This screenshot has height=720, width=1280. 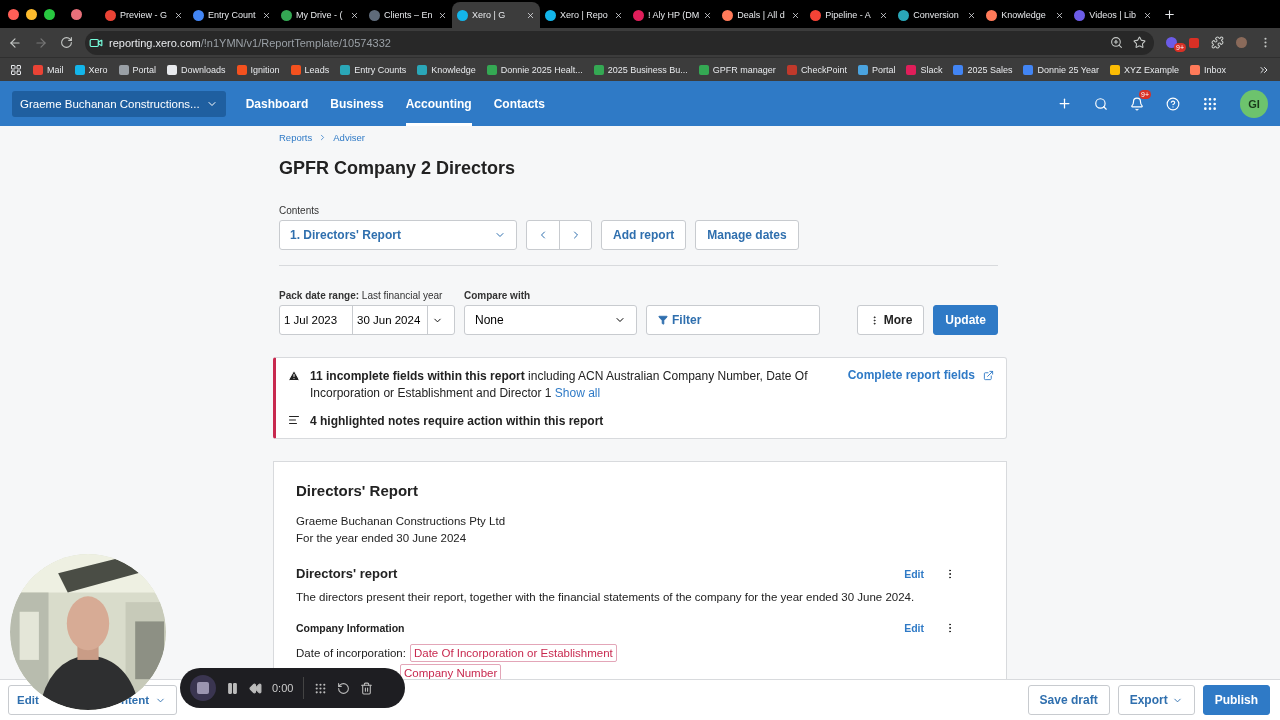 I want to click on contents-select: 1. Directors' Report, so click(x=398, y=235).